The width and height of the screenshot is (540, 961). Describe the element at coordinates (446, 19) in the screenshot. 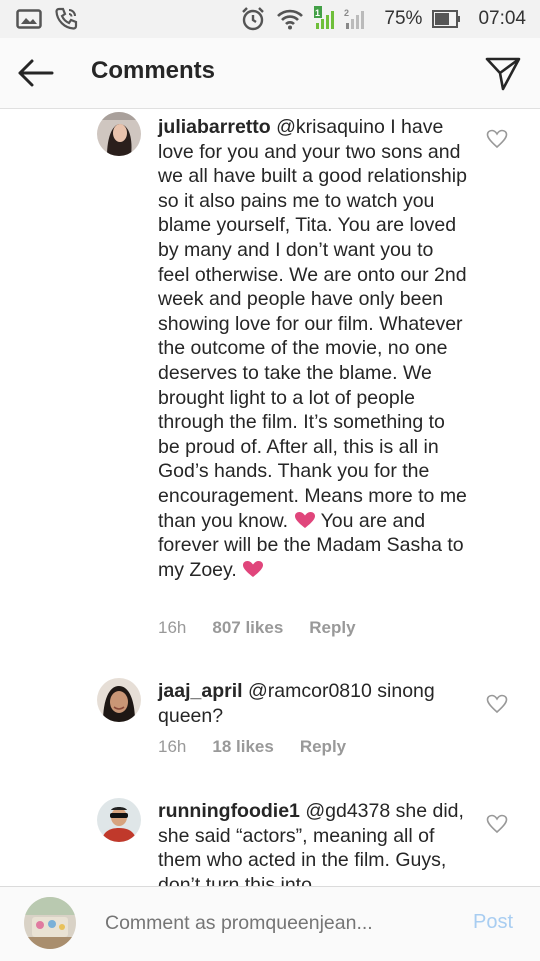

I see `battery-icon` at that location.